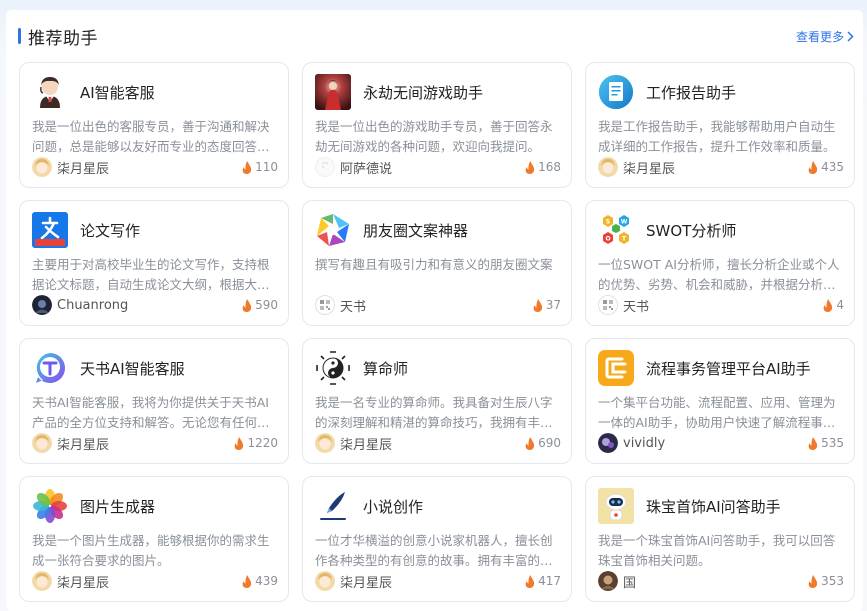 The width and height of the screenshot is (867, 611). What do you see at coordinates (553, 305) in the screenshot?
I see `usage-count-value: 37` at bounding box center [553, 305].